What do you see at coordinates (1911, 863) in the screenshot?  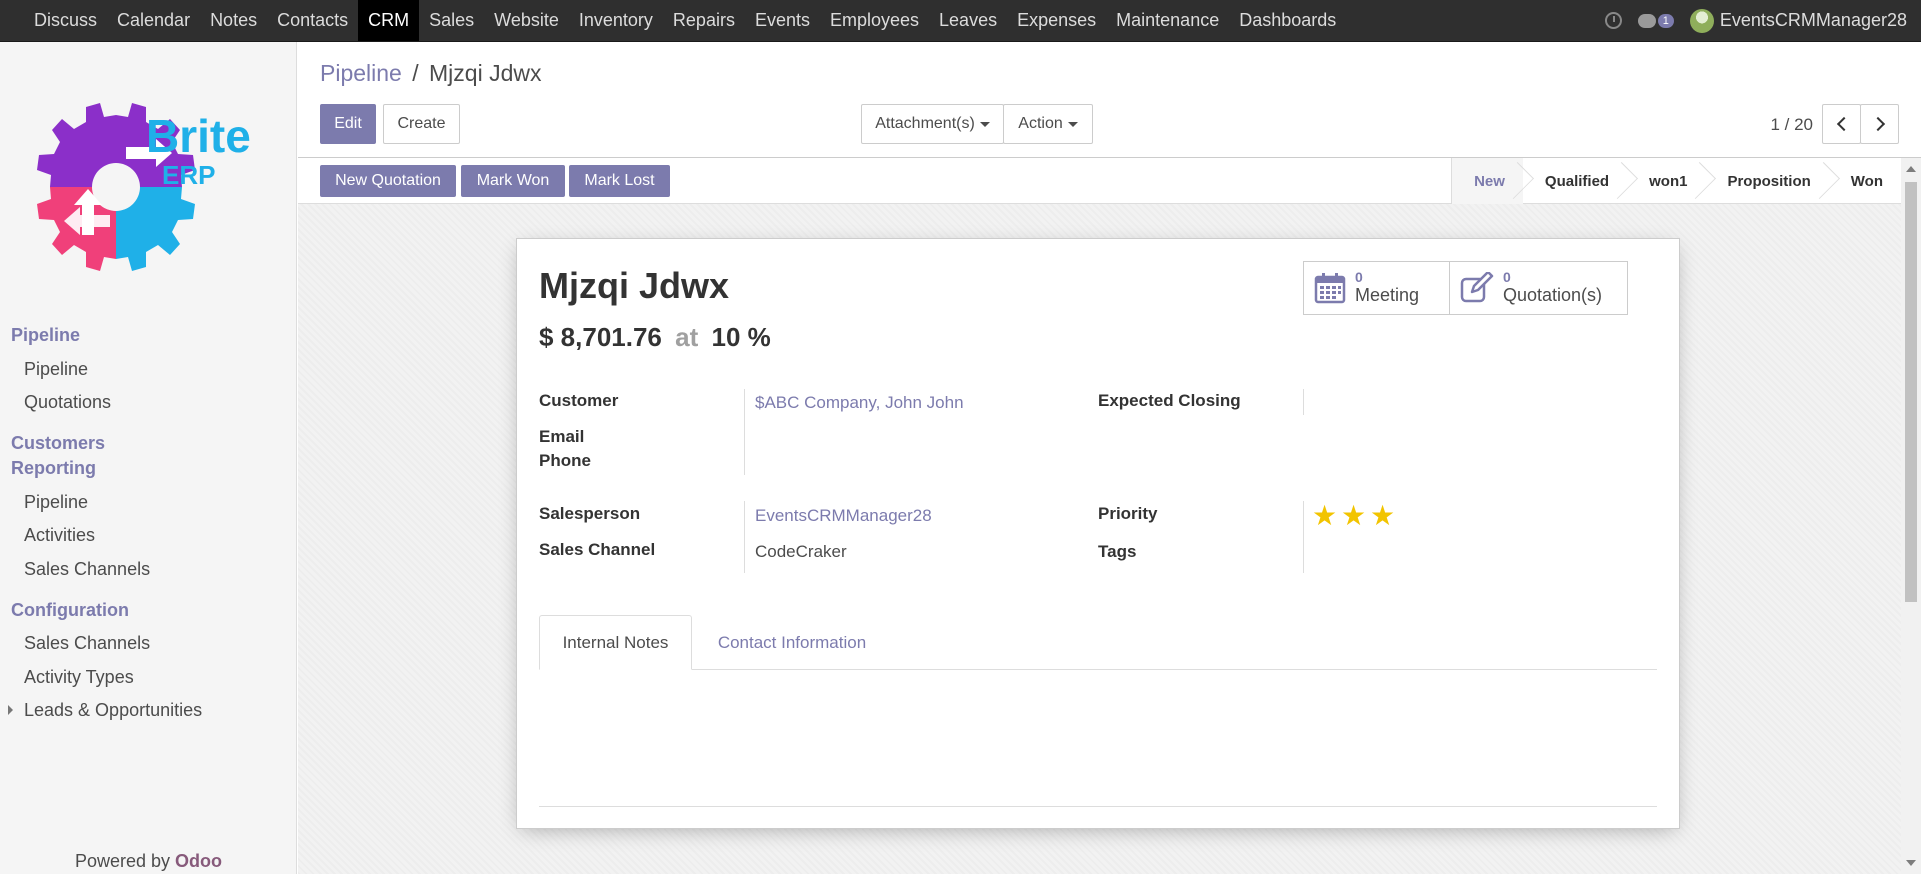 I see `scroll-down-icon` at bounding box center [1911, 863].